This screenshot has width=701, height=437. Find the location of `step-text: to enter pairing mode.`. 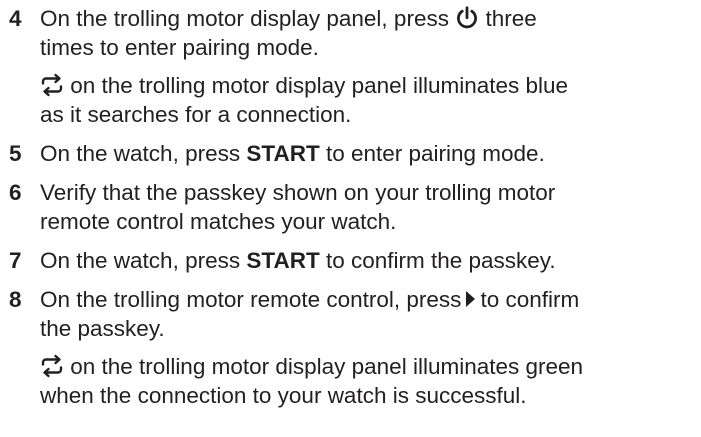

step-text: to enter pairing mode. is located at coordinates (432, 153).